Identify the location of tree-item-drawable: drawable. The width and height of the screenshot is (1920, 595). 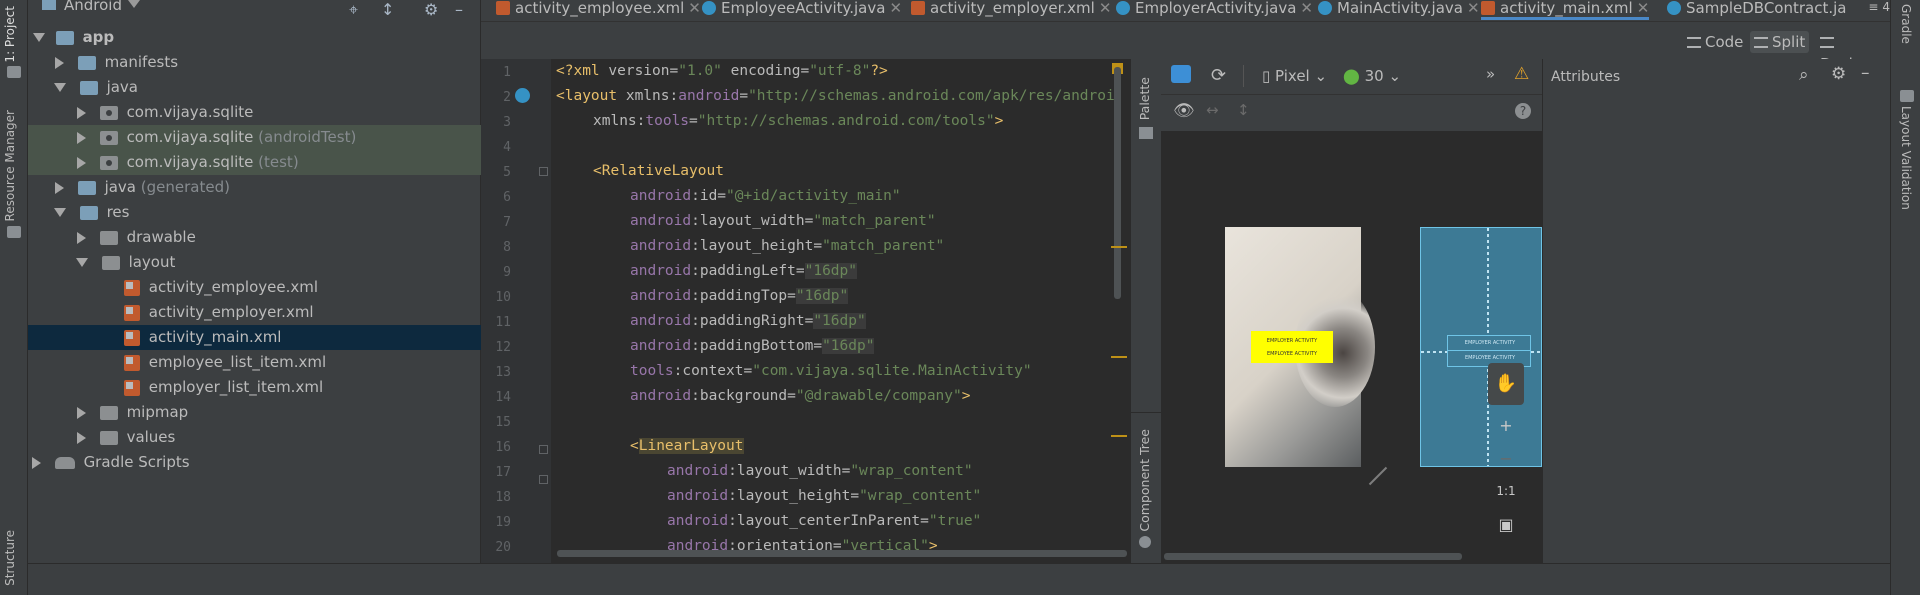
(254, 237).